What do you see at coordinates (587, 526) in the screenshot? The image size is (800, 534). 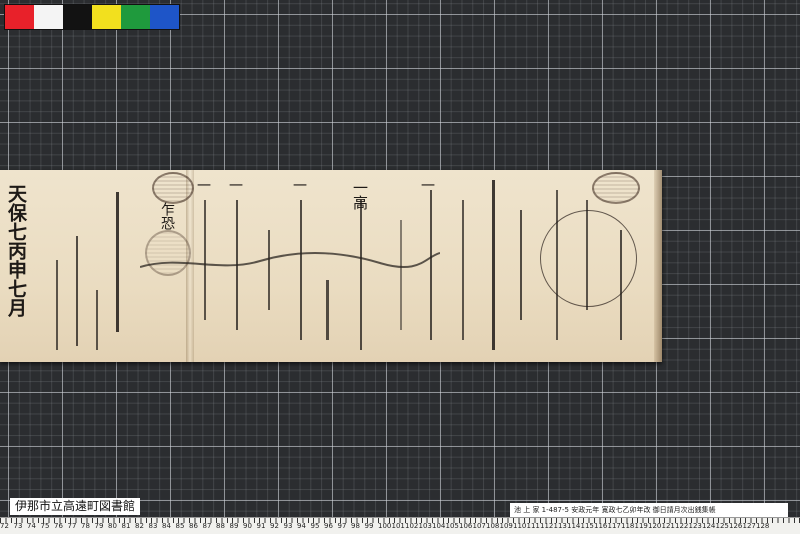 I see `ruler-number: 115` at bounding box center [587, 526].